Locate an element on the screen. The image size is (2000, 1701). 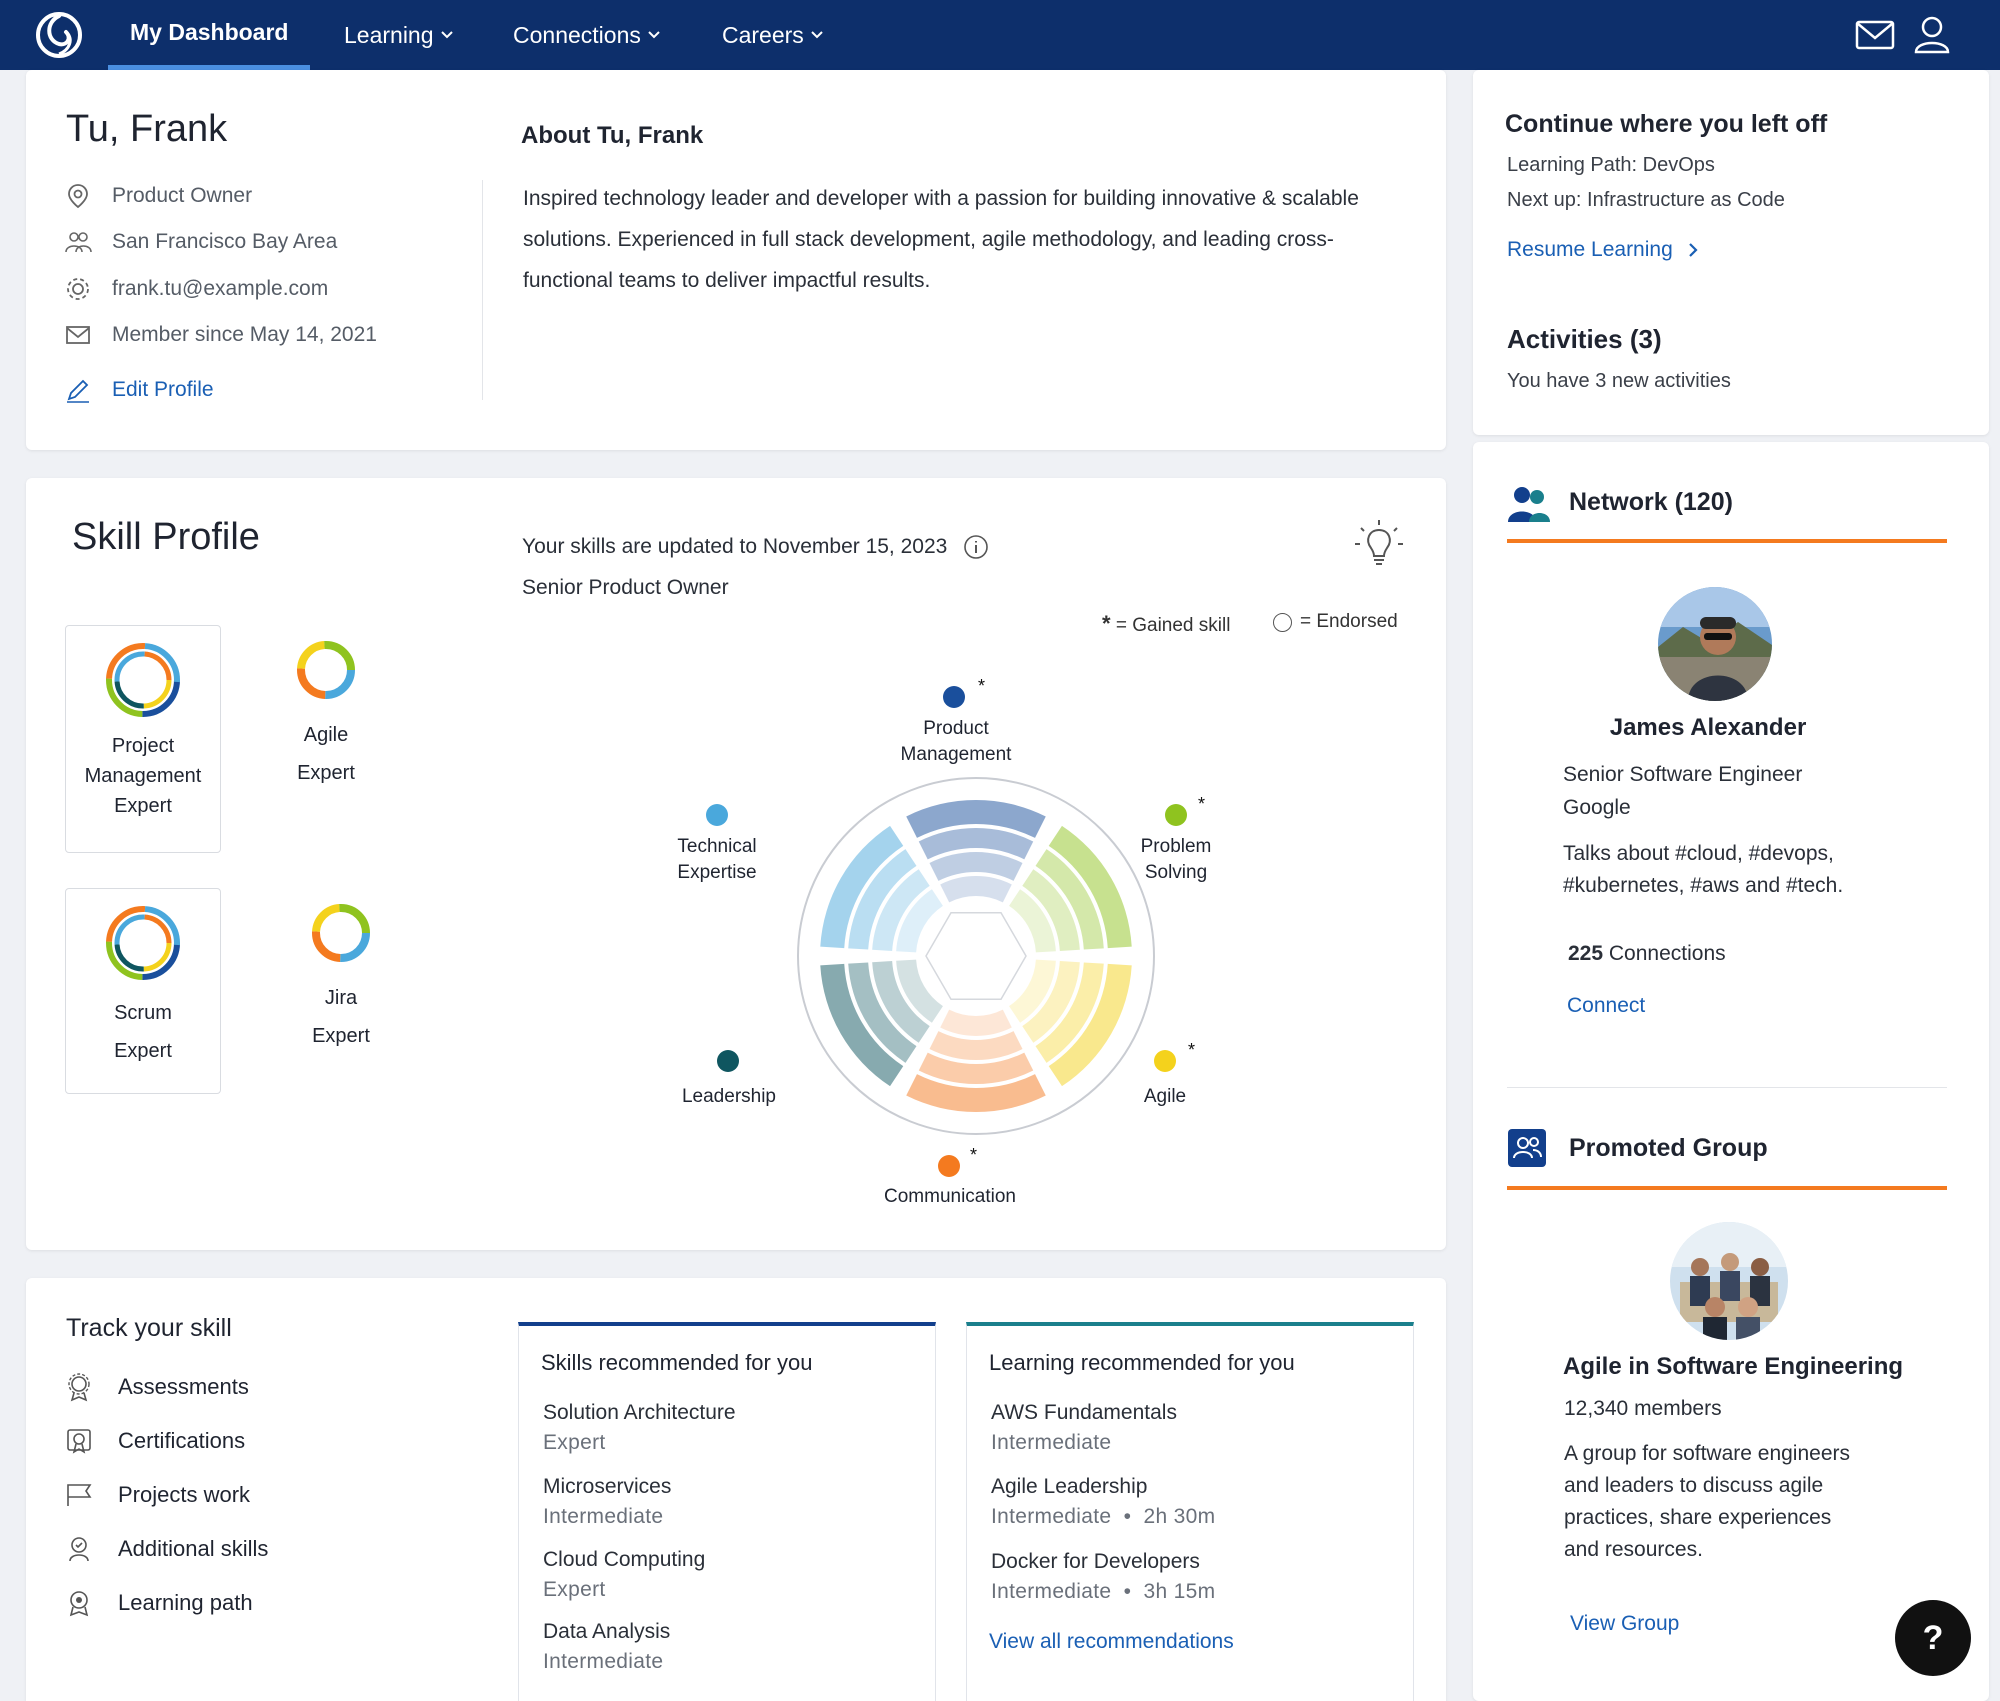
skills-reco-title: Skills recommended for you is located at coordinates (677, 1362).